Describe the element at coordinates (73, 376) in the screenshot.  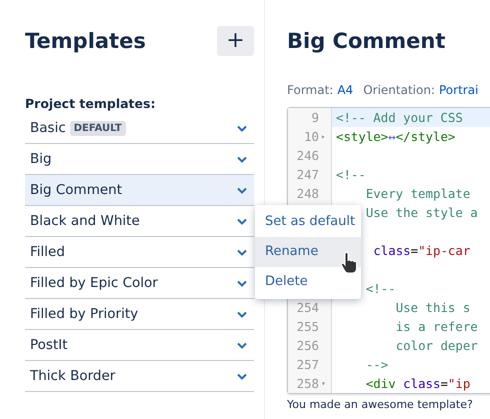
I see `template-name: Thick Border` at that location.